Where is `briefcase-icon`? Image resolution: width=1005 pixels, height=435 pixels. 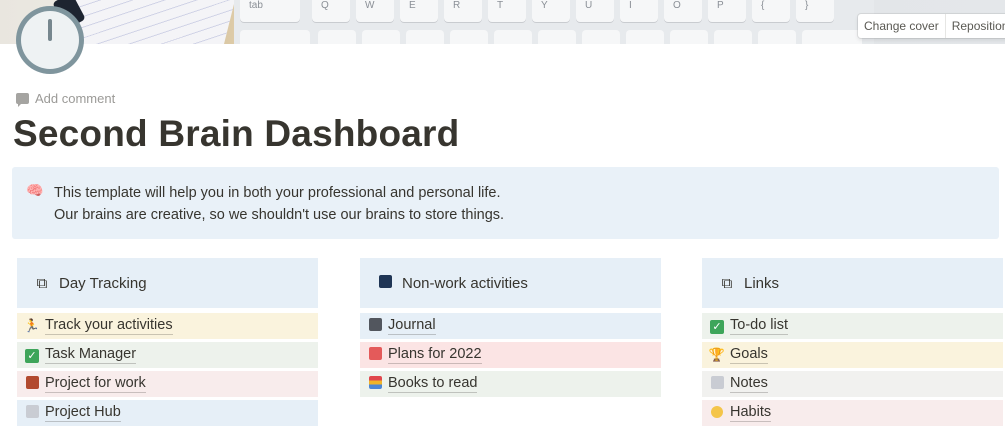
briefcase-icon is located at coordinates (32, 384).